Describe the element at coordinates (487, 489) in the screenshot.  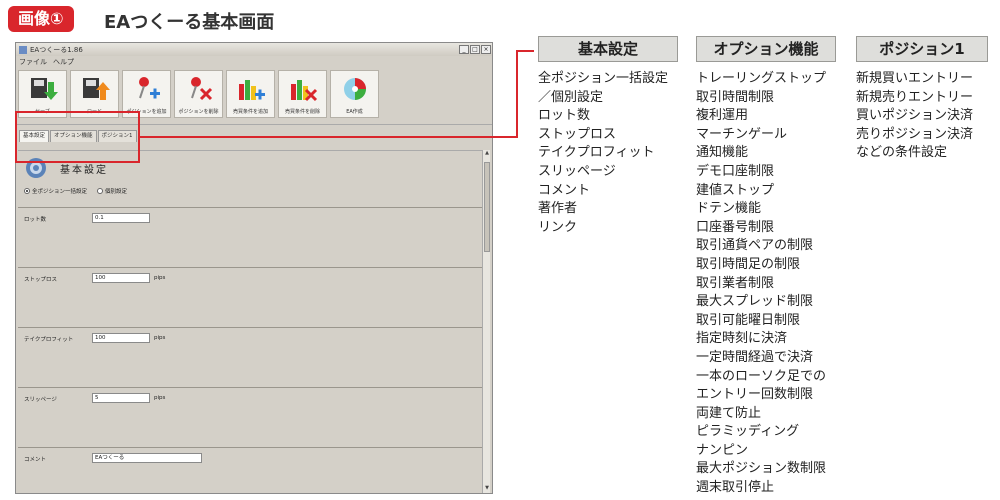
I see `scroll-down-icon: ▼` at that location.